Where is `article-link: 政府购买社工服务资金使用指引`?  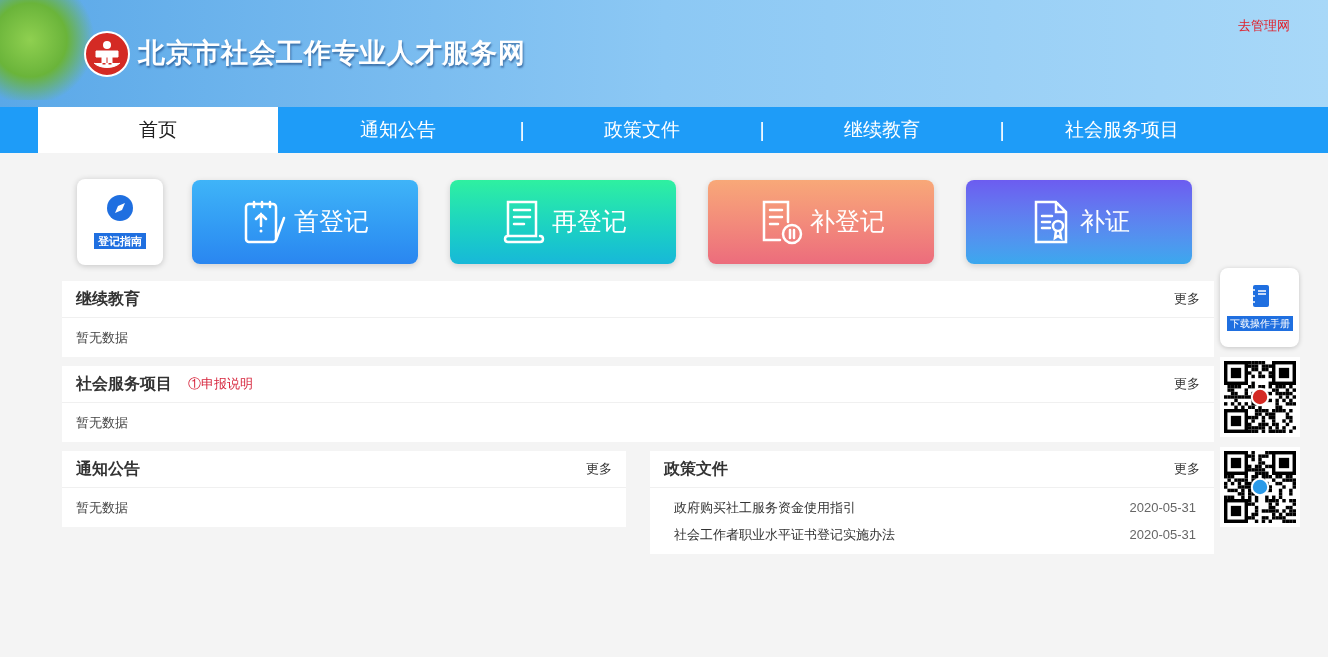 article-link: 政府购买社工服务资金使用指引 is located at coordinates (765, 507).